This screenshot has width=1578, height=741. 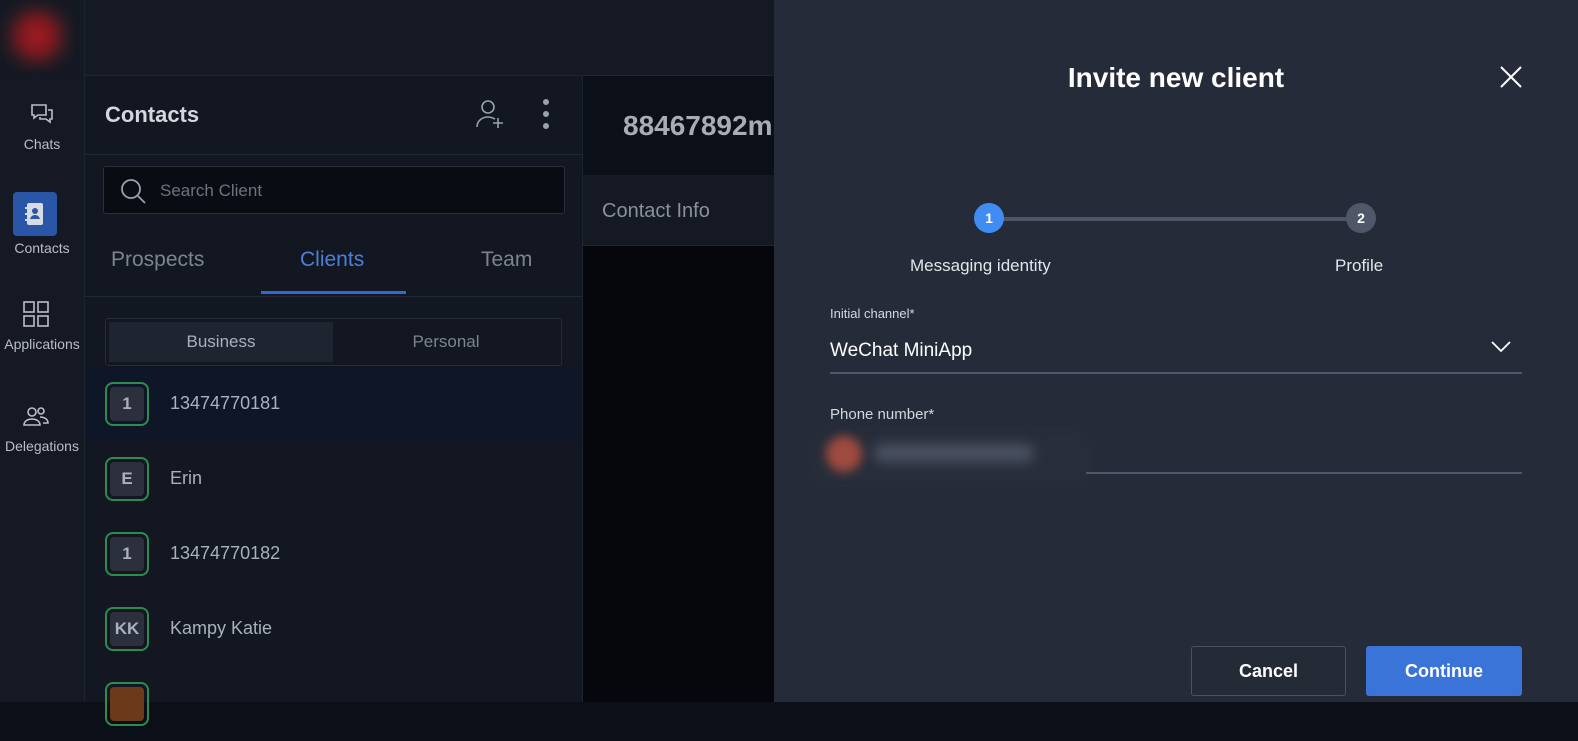 I want to click on people-icon, so click(x=36, y=416).